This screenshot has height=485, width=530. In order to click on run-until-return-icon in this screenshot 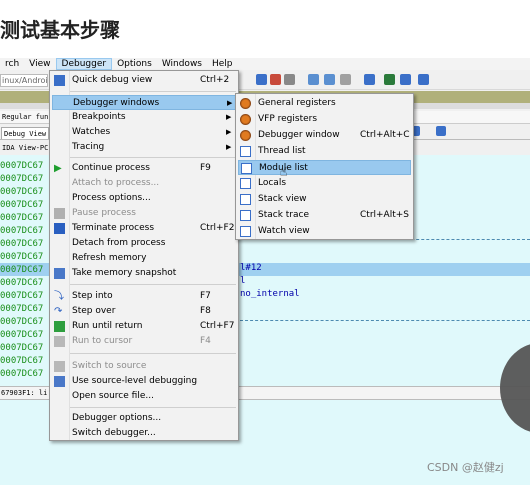, I will do `click(59, 326)`.